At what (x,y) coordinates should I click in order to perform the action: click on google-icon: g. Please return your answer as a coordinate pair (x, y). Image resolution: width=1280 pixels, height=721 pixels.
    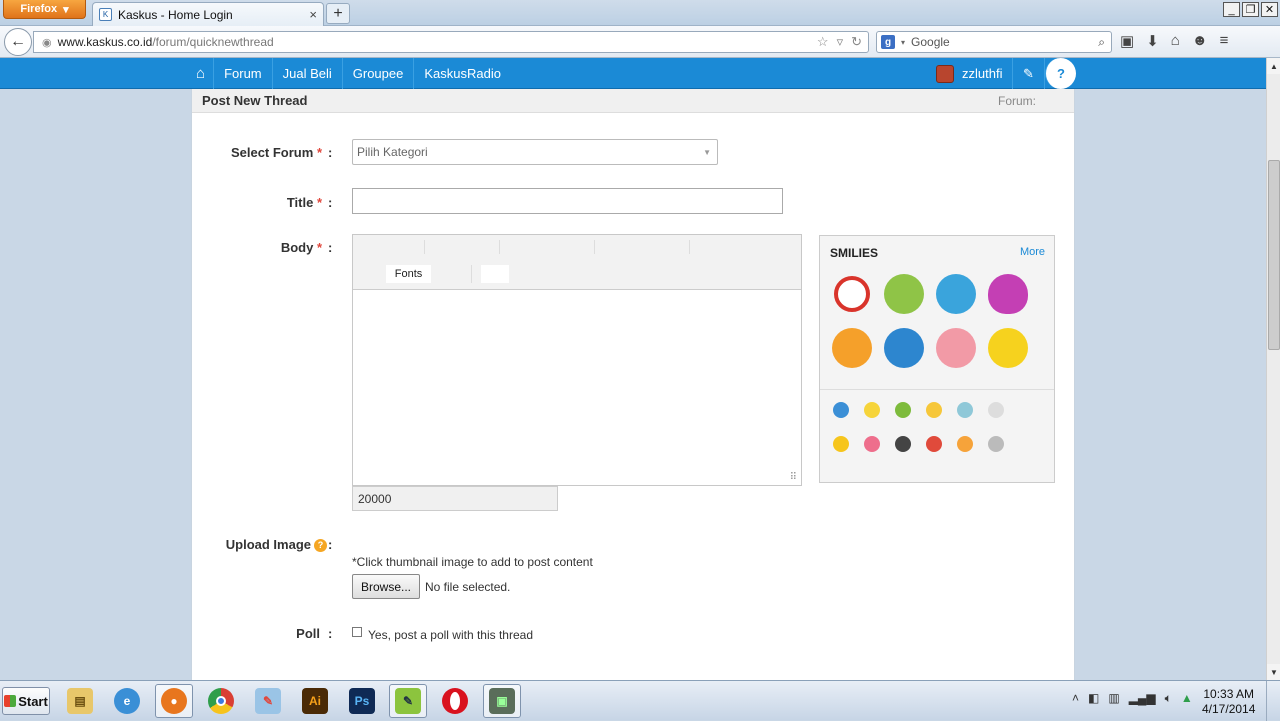
    Looking at the image, I should click on (888, 42).